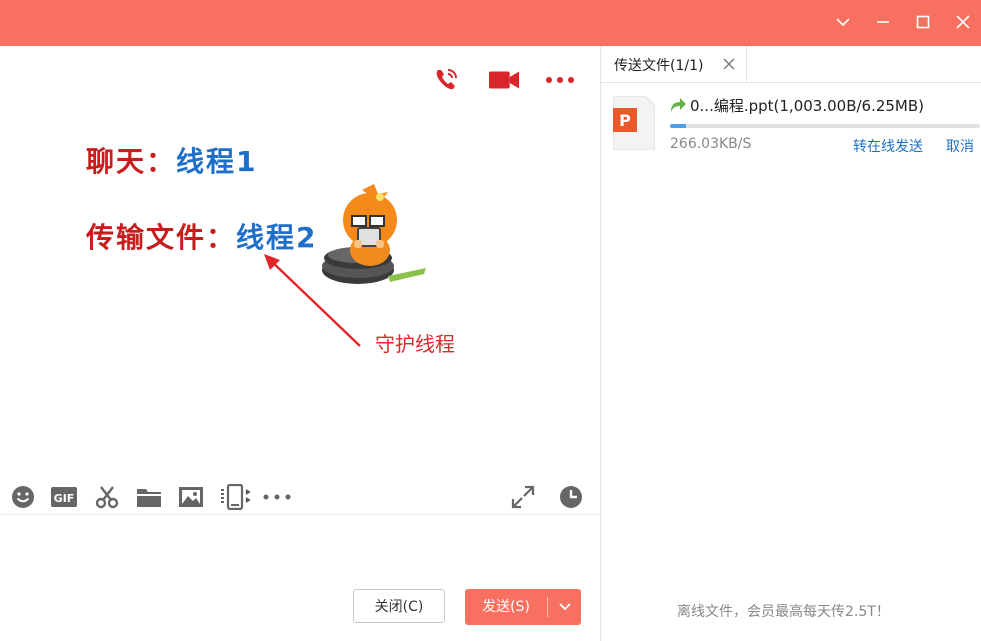 The image size is (981, 641). Describe the element at coordinates (888, 146) in the screenshot. I see `switch-online-send-link: 转在线发送` at that location.